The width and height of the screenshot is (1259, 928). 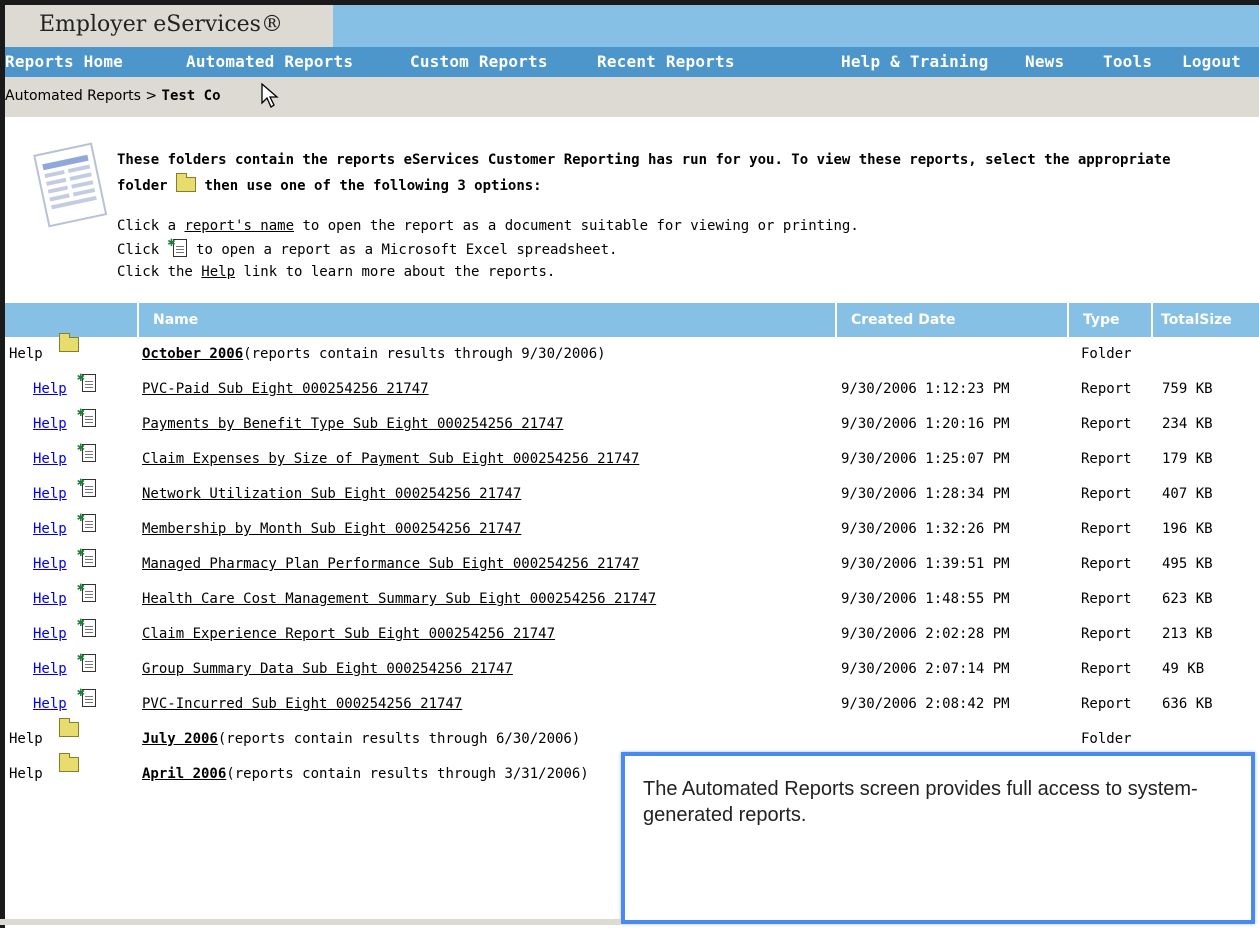 I want to click on breadcrumb-current: Test Co, so click(x=191, y=96).